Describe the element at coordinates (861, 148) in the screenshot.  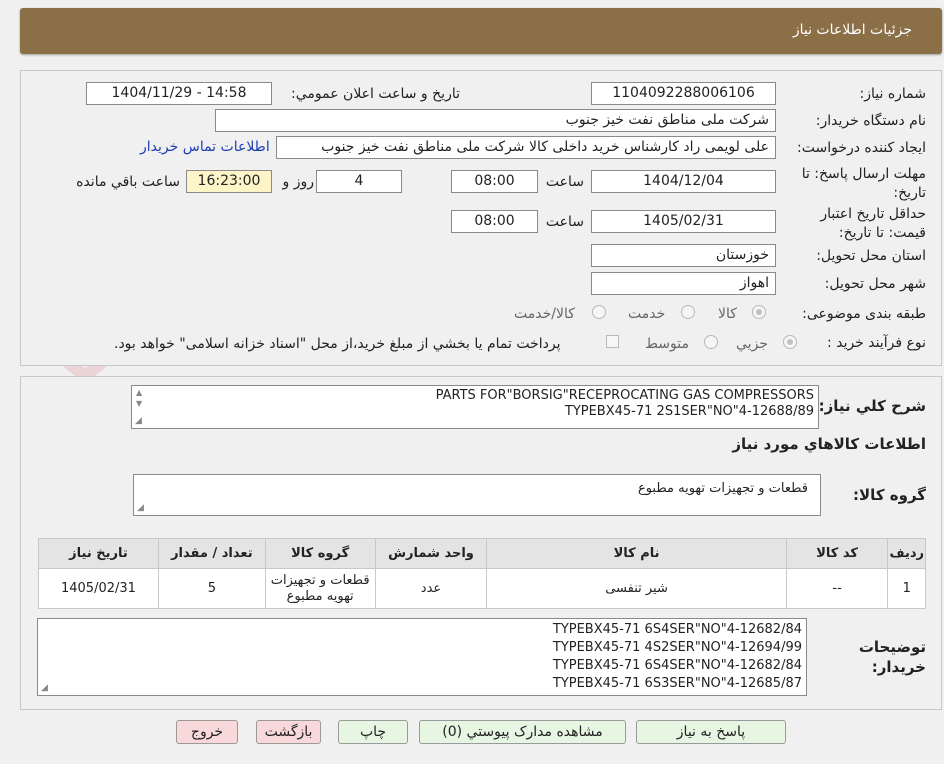
I see `requester-label: ايجاد کننده درخواست:` at that location.